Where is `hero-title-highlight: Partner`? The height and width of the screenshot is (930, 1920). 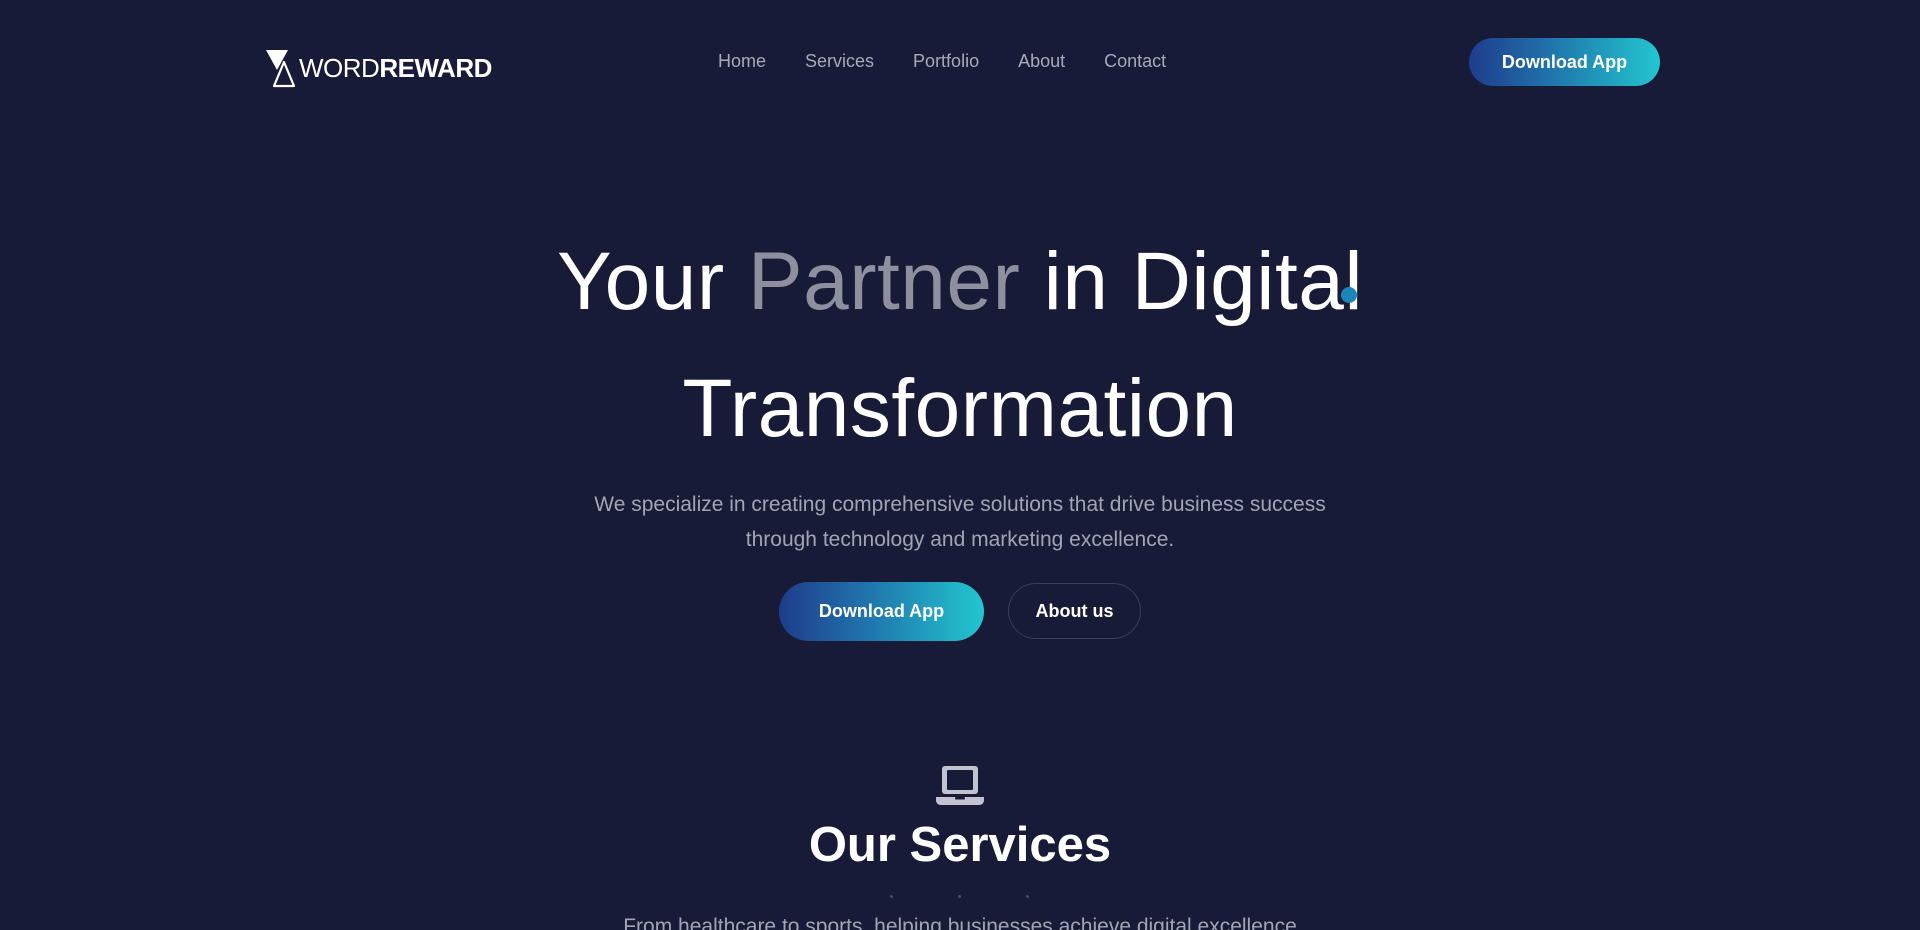
hero-title-highlight: Partner is located at coordinates (884, 281).